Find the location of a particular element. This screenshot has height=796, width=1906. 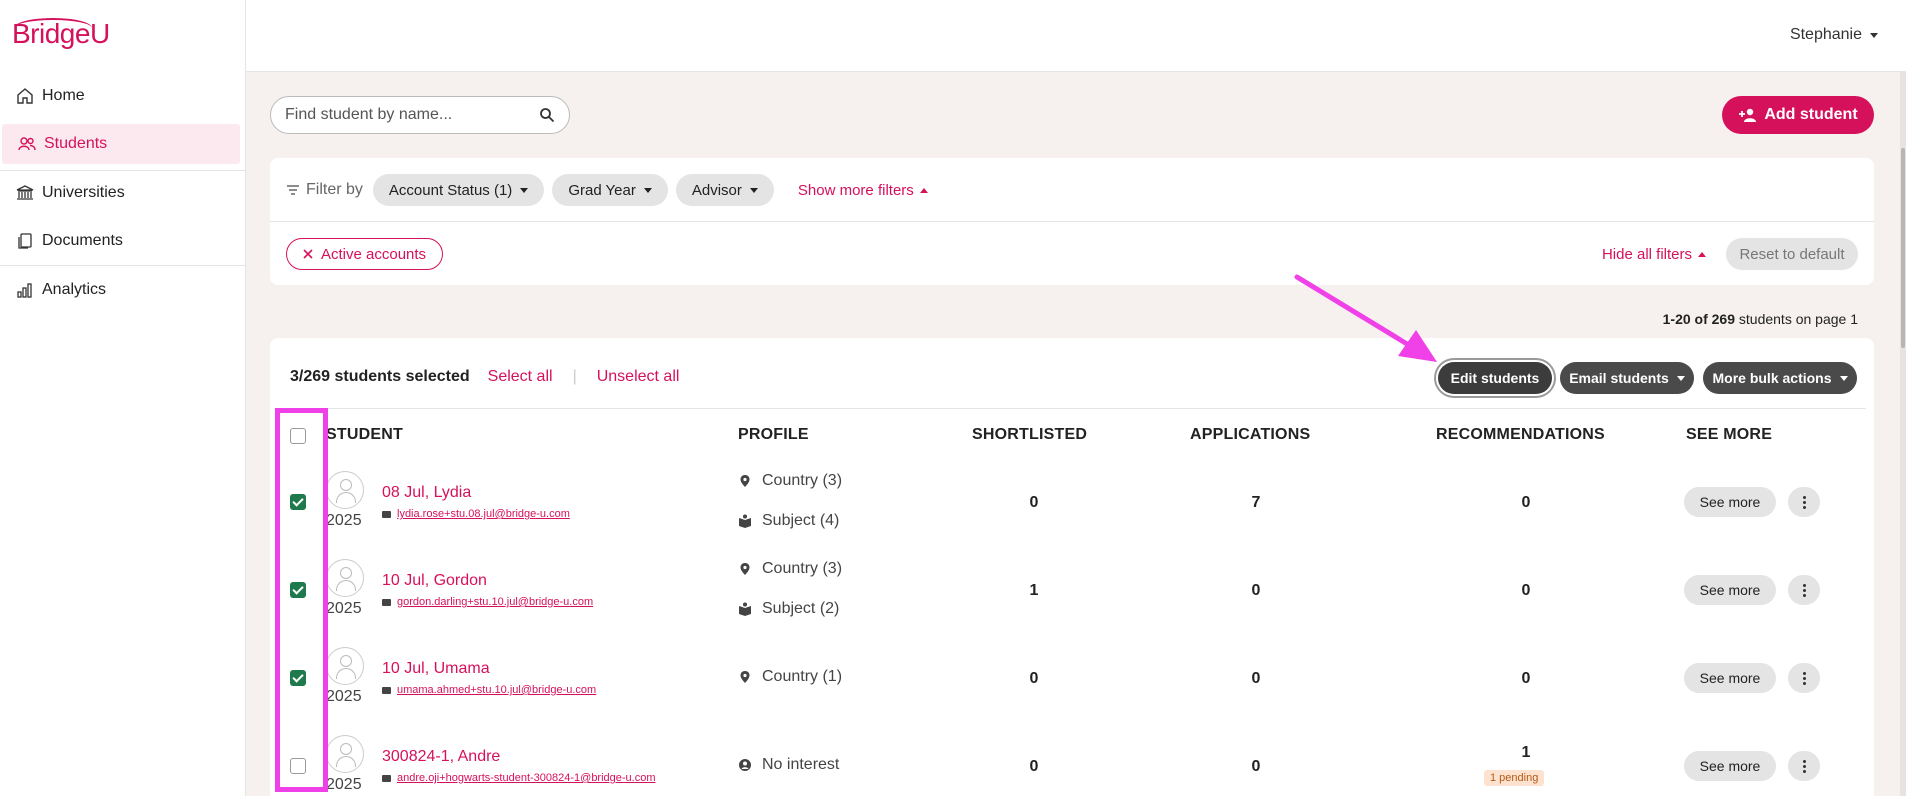

sidebar-item-label: Analytics is located at coordinates (74, 289).